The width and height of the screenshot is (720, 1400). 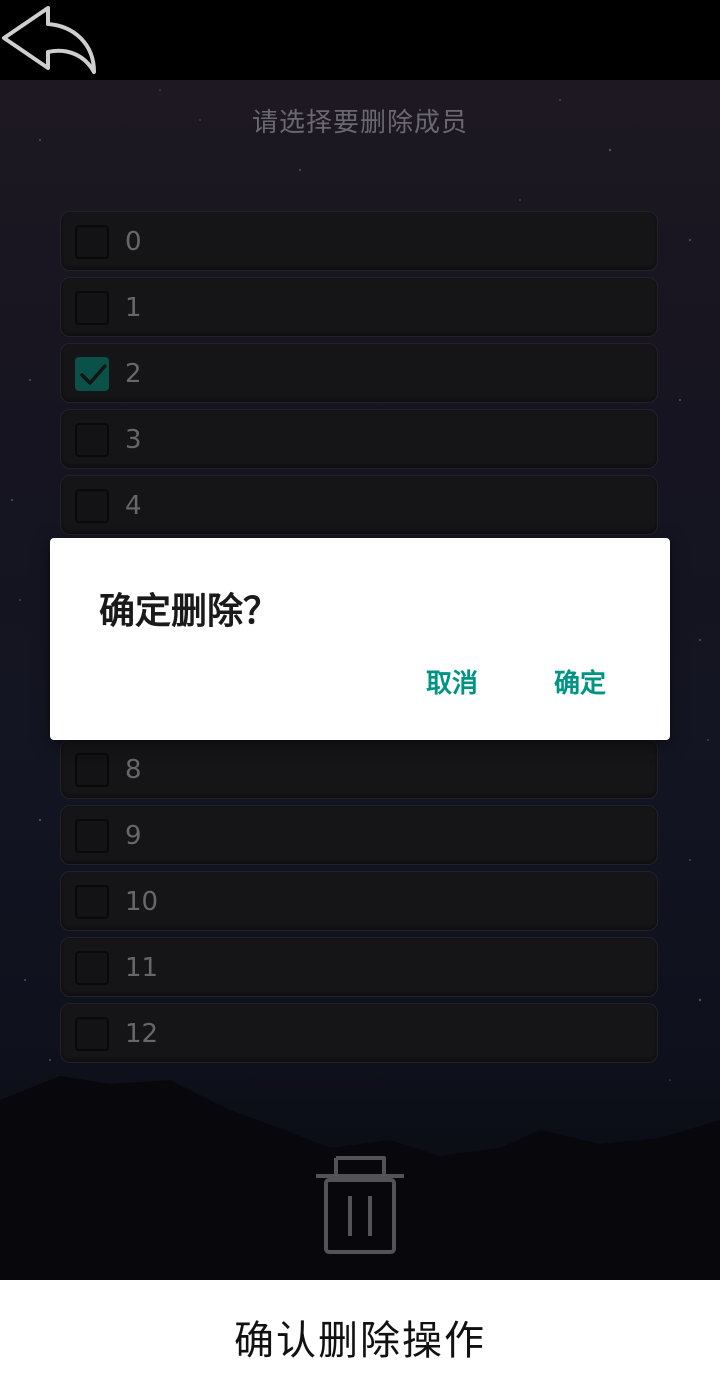 I want to click on confirm-delete-dialog: 确定删除？ 取消 确定, so click(x=360, y=639).